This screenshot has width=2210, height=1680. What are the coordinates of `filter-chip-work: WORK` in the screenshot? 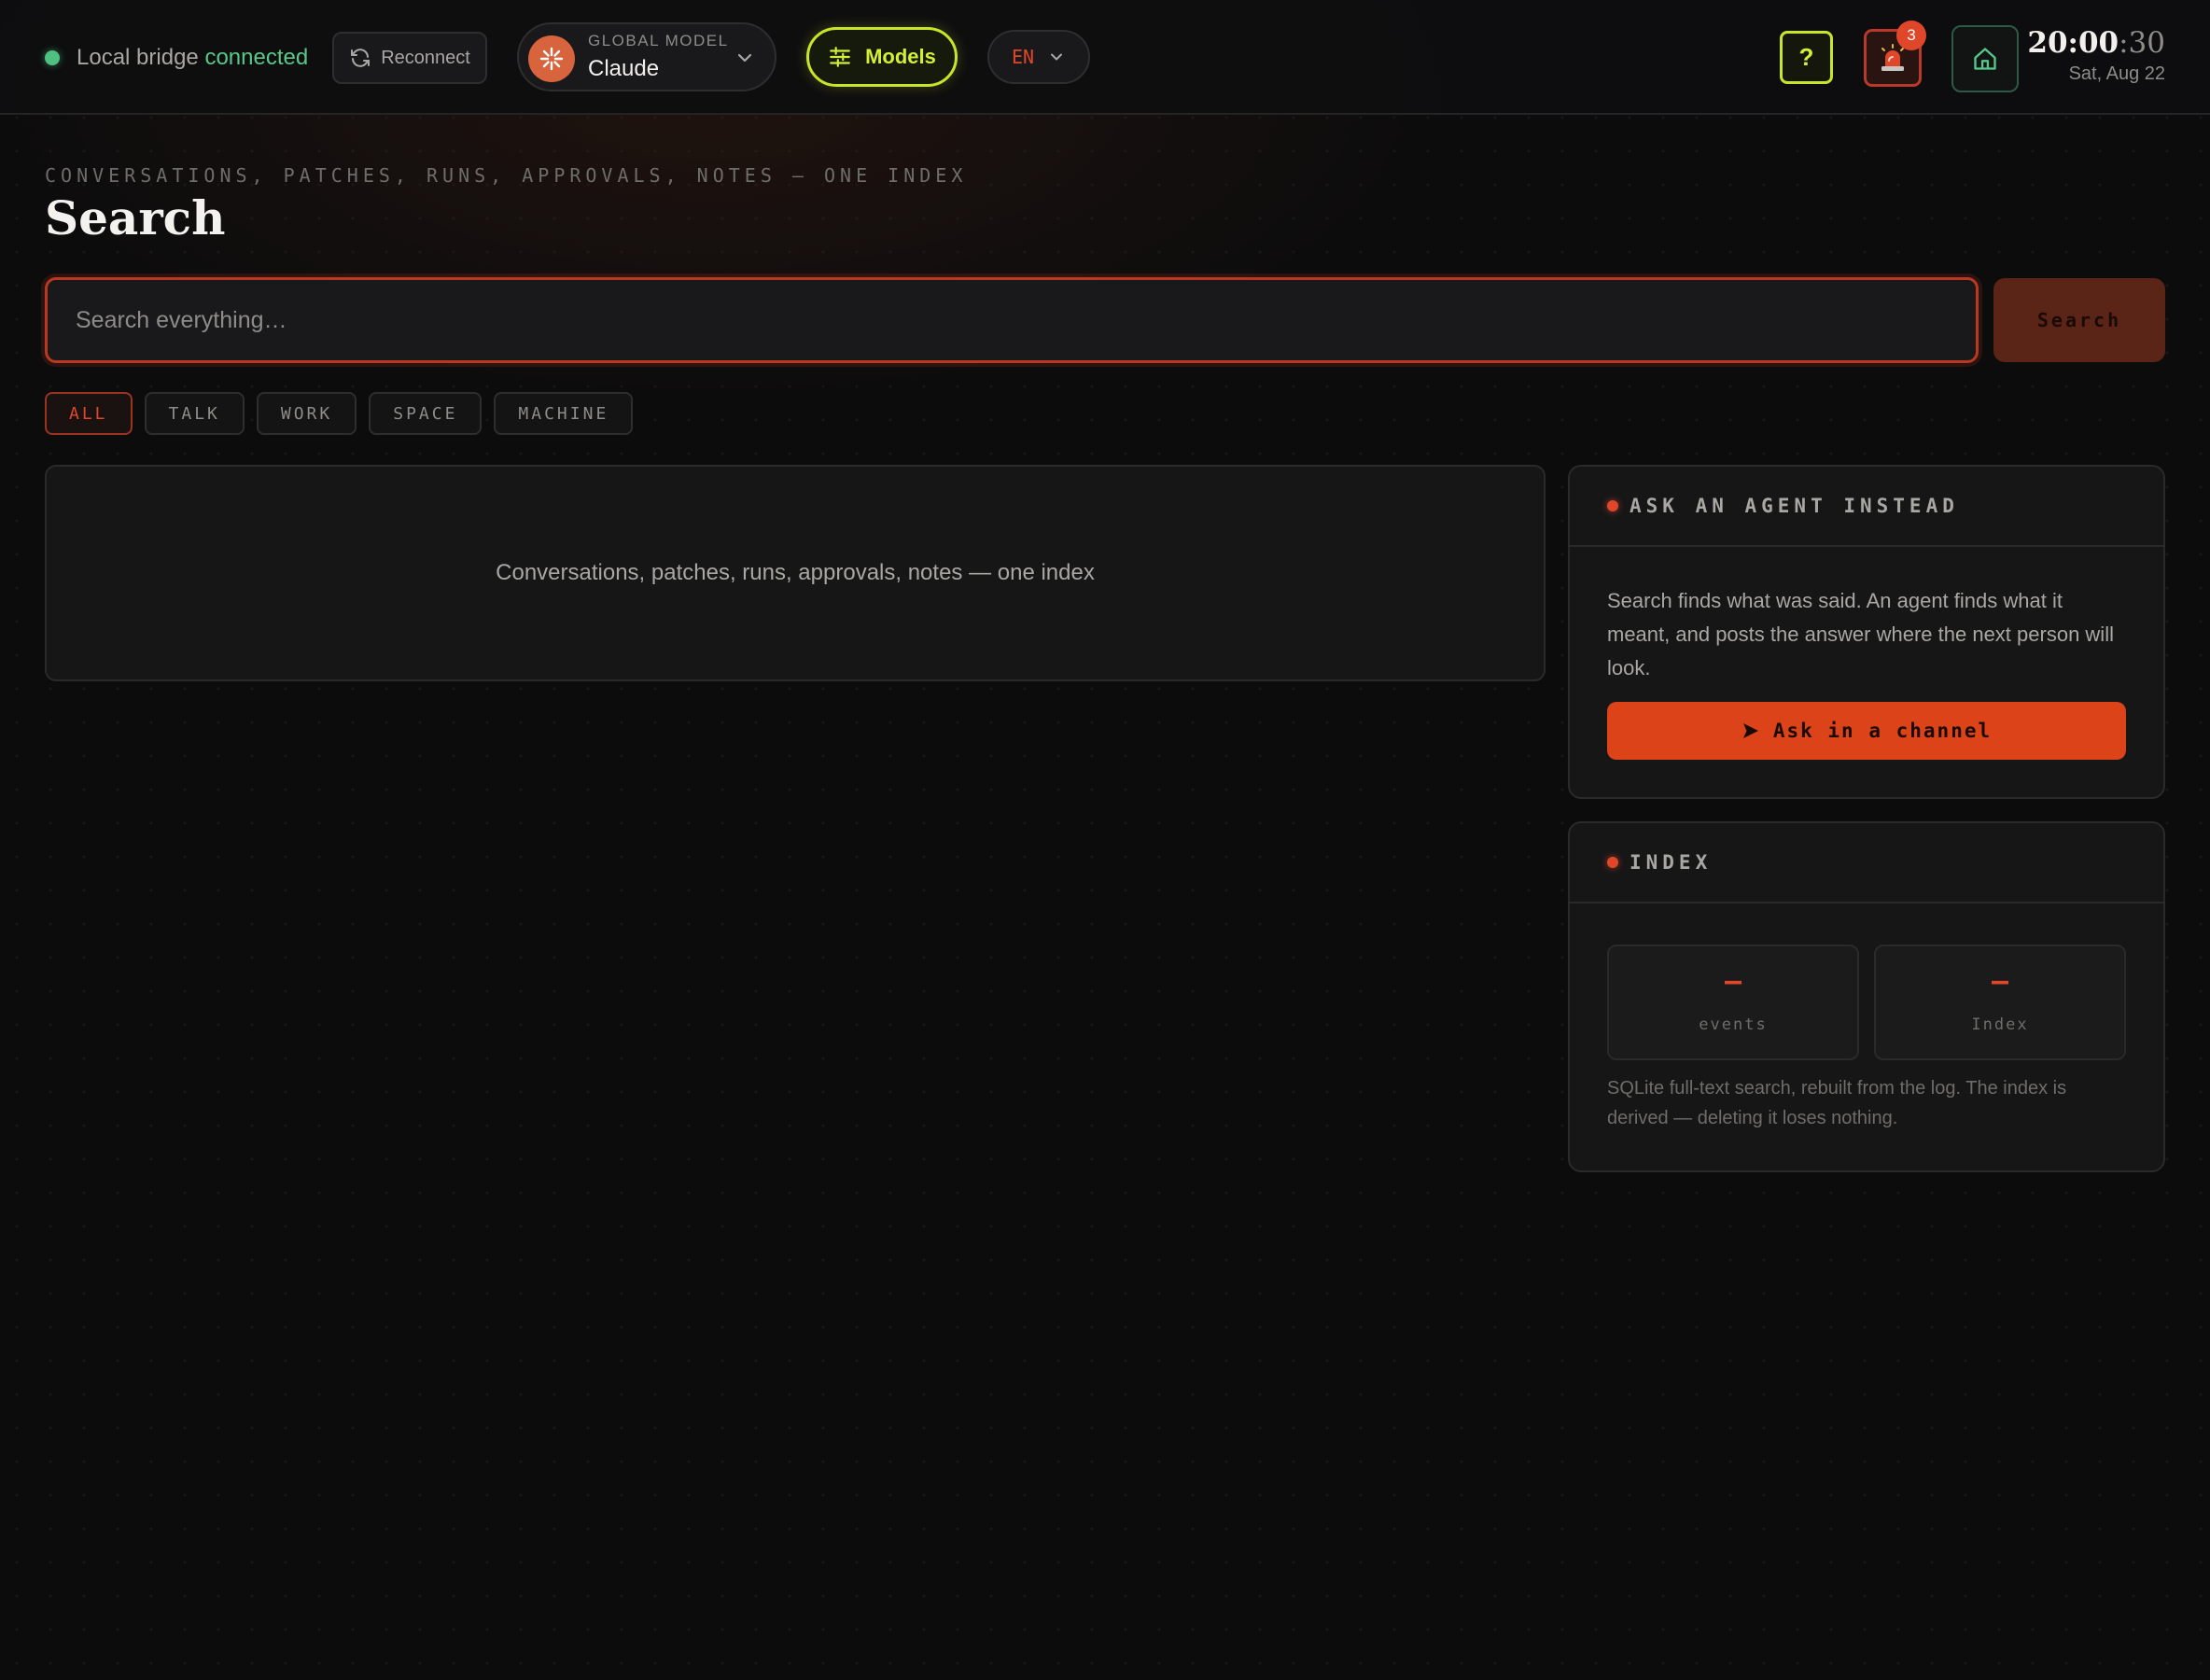 It's located at (306, 413).